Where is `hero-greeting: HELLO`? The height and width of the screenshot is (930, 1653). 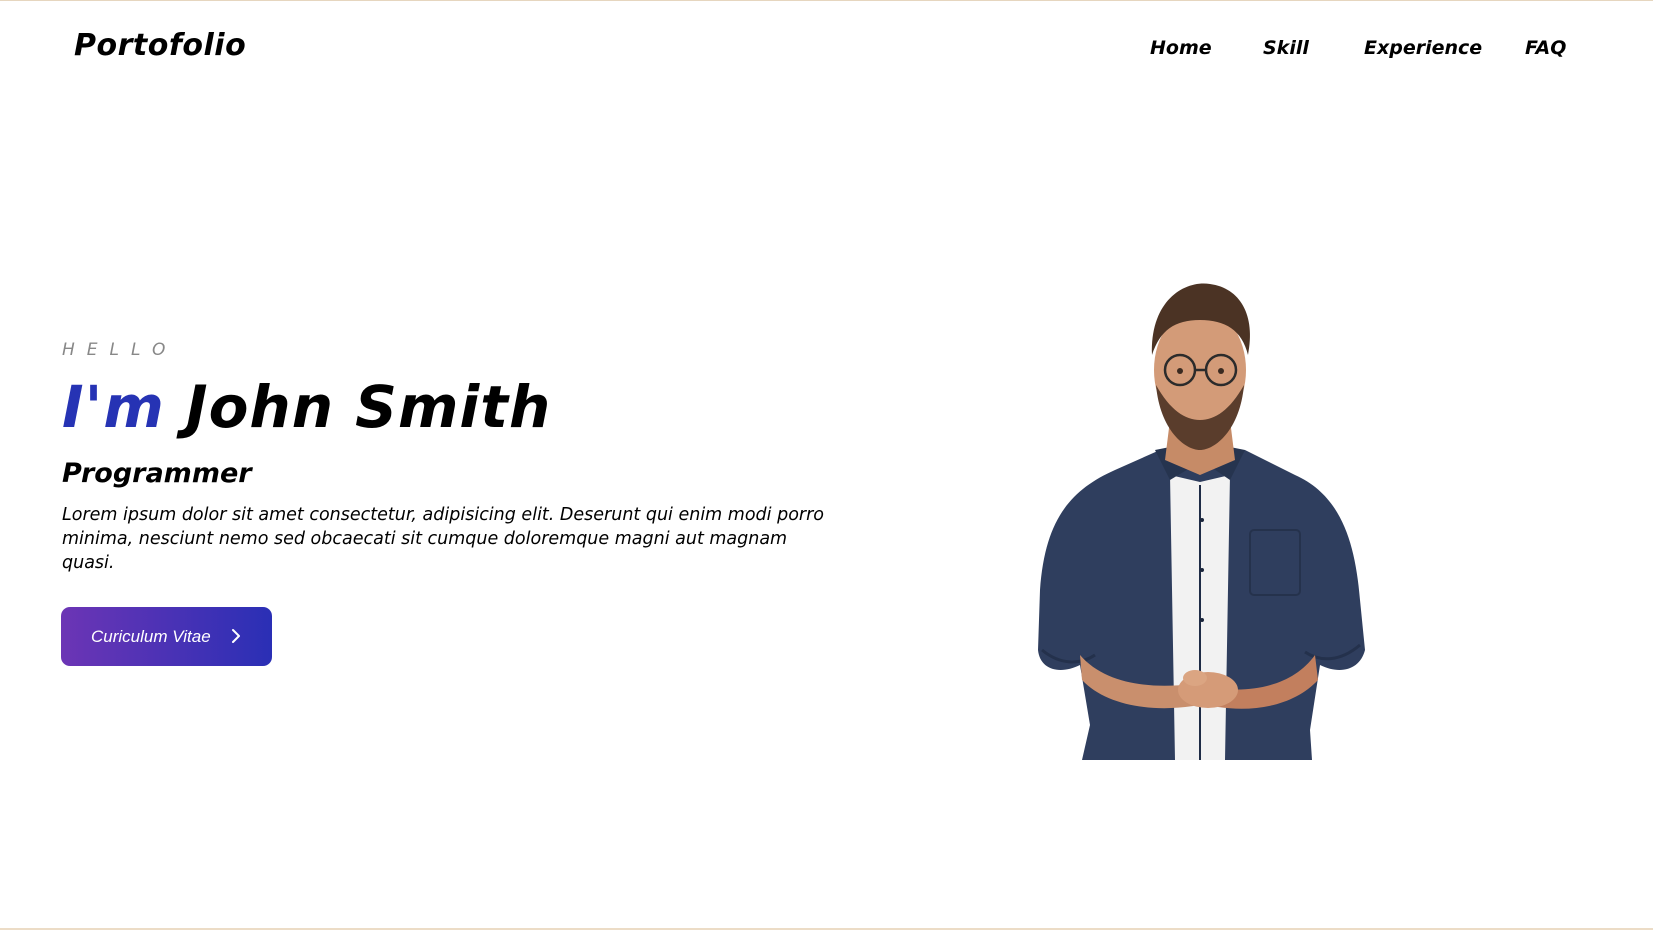
hero-greeting: HELLO is located at coordinates (120, 350).